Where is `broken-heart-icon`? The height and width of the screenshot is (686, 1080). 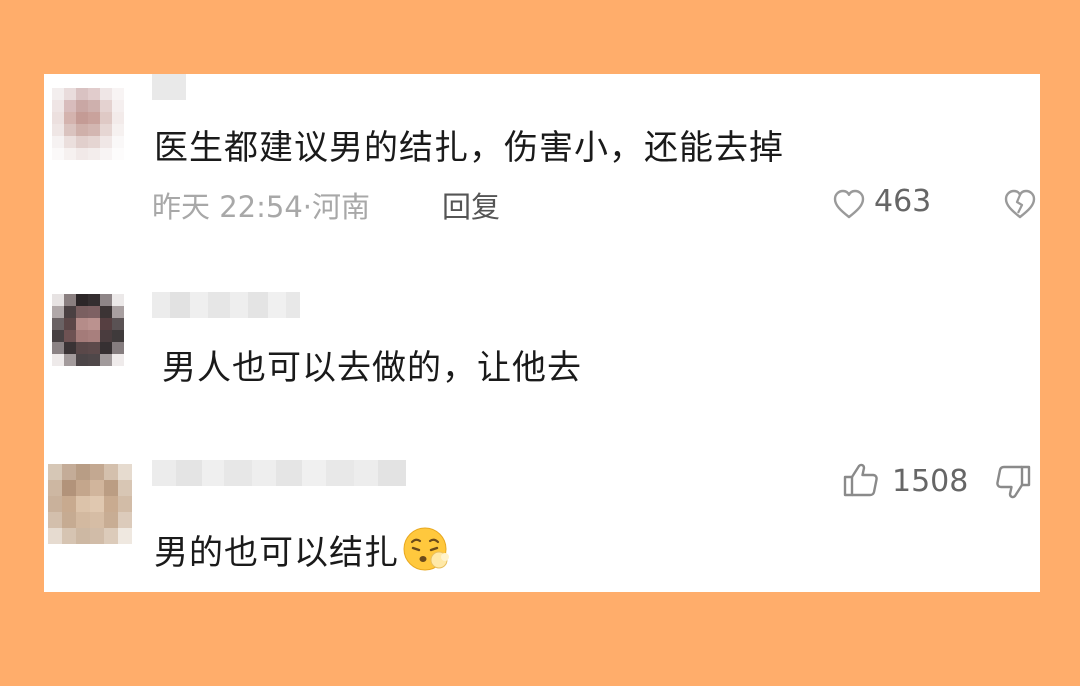
broken-heart-icon is located at coordinates (1020, 204).